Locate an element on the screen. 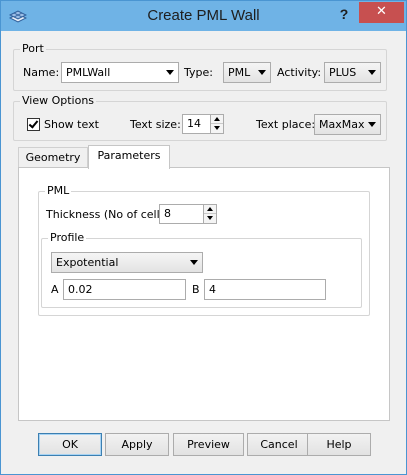 The height and width of the screenshot is (475, 407). tab-parameters: Parameters is located at coordinates (129, 157).